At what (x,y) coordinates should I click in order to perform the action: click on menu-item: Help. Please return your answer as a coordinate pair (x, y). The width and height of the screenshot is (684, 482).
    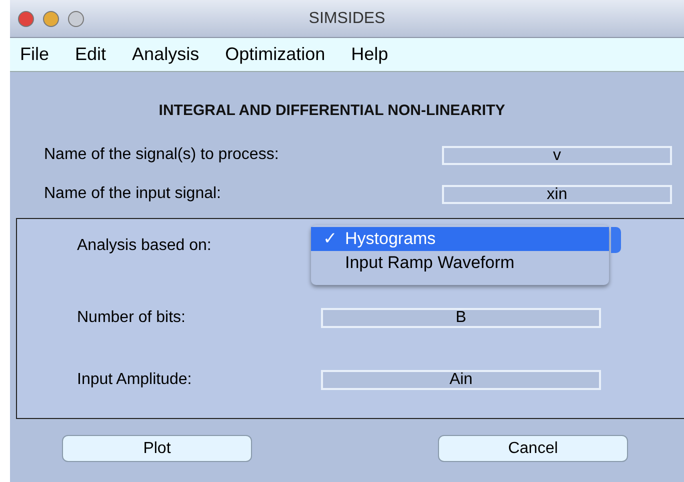
    Looking at the image, I should click on (369, 54).